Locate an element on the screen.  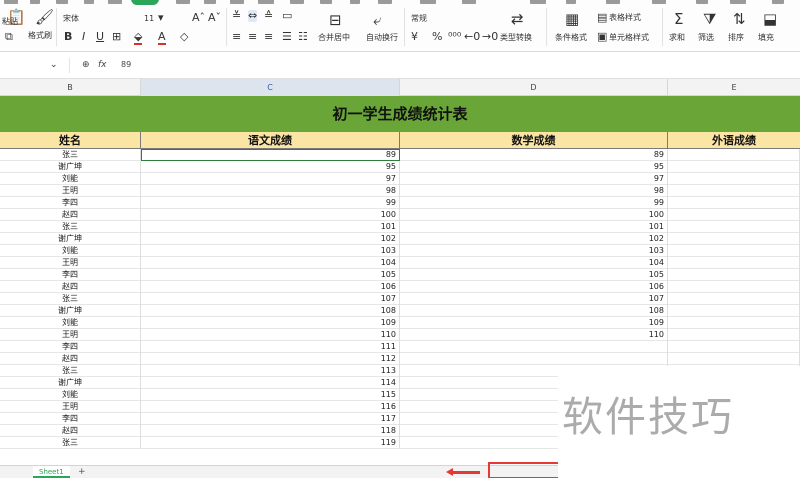
cell-chinese-score: 116 is located at coordinates (270, 407).